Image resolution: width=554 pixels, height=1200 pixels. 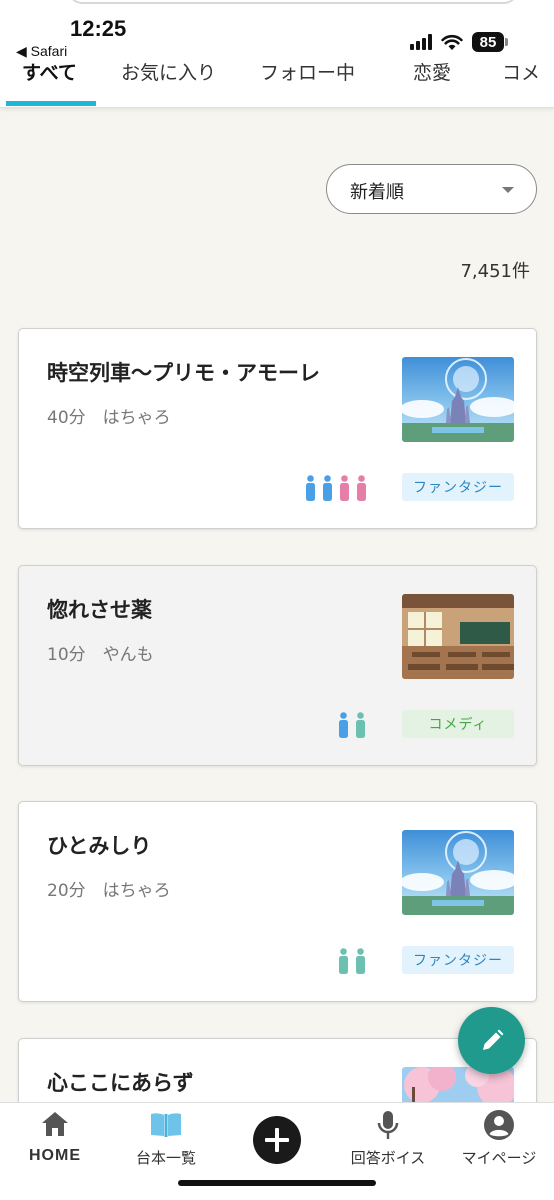 I want to click on genre-badge: コメディ, so click(x=458, y=724).